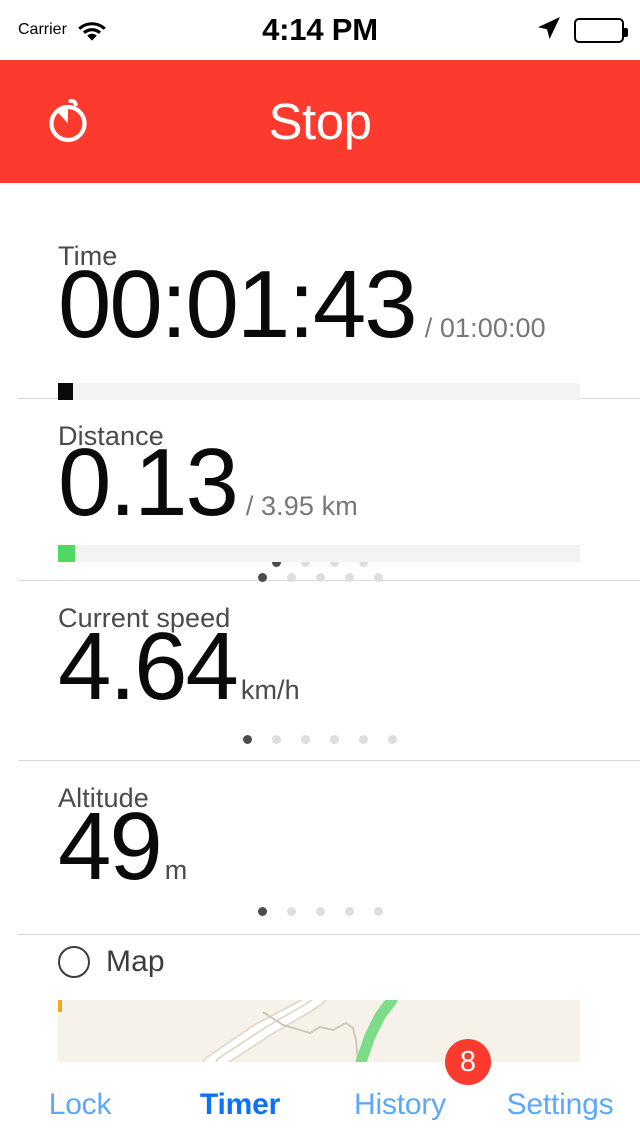  Describe the element at coordinates (319, 553) in the screenshot. I see `progress-track-distance` at that location.